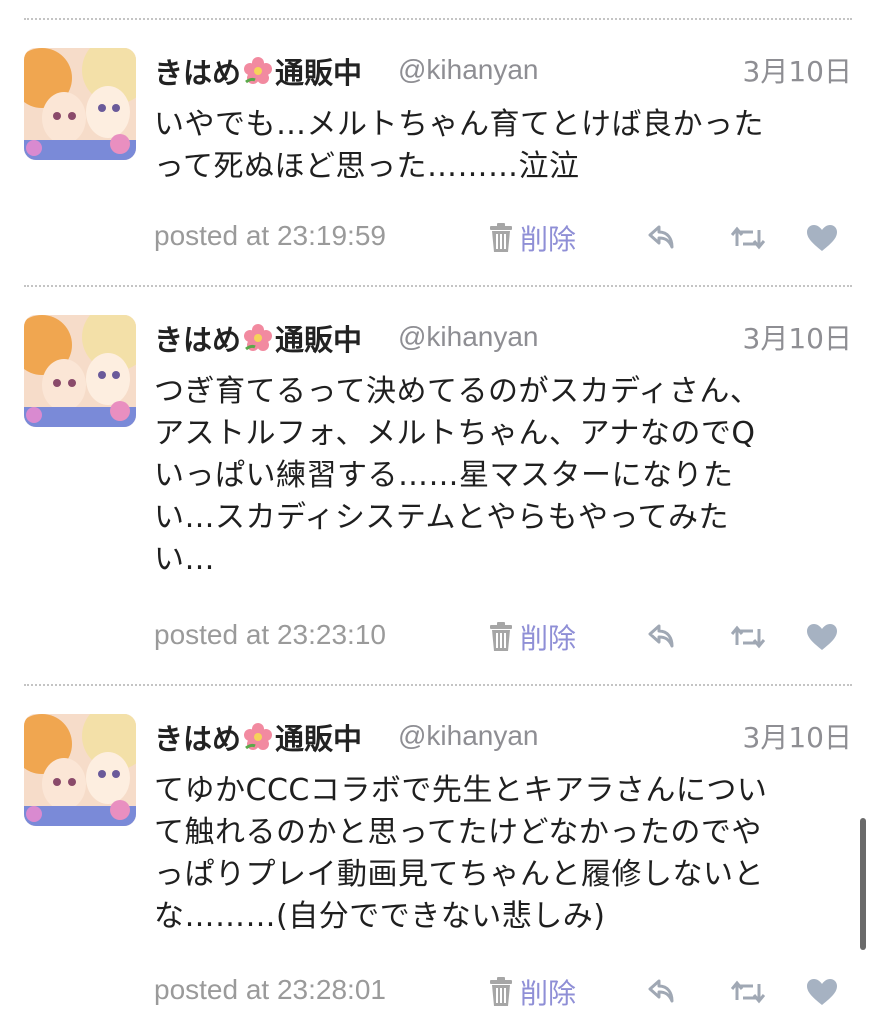 The height and width of the screenshot is (1024, 877). I want to click on posted-time: posted at 23:28:01, so click(270, 989).